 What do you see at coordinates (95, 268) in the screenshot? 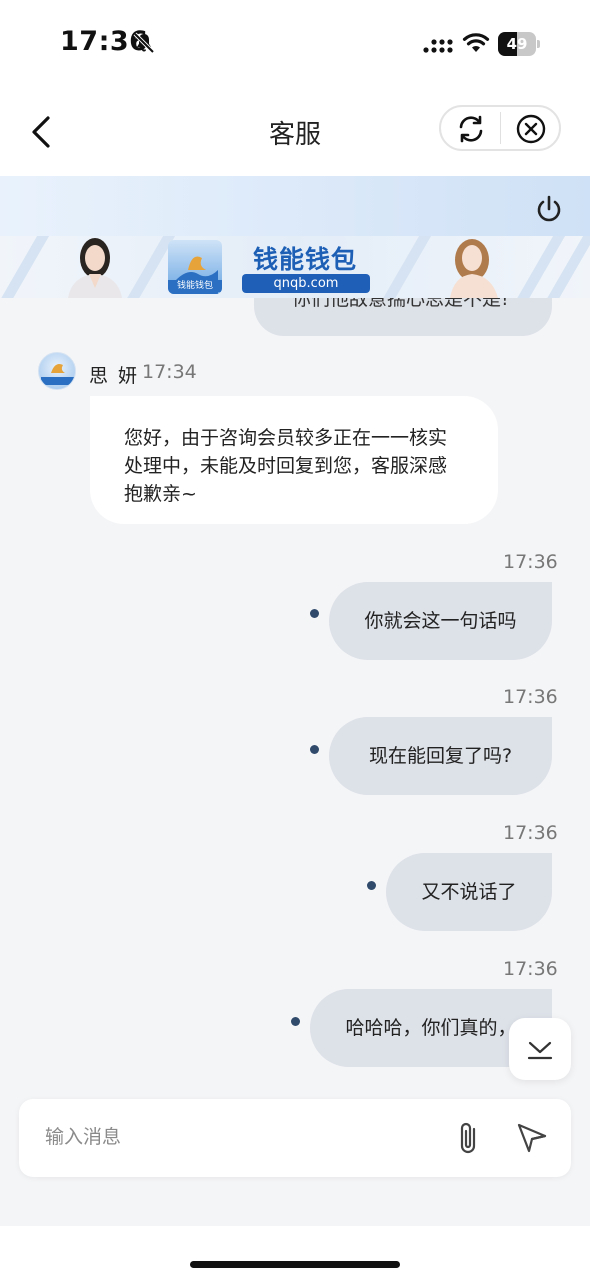
I see `banner-model-left-image` at bounding box center [95, 268].